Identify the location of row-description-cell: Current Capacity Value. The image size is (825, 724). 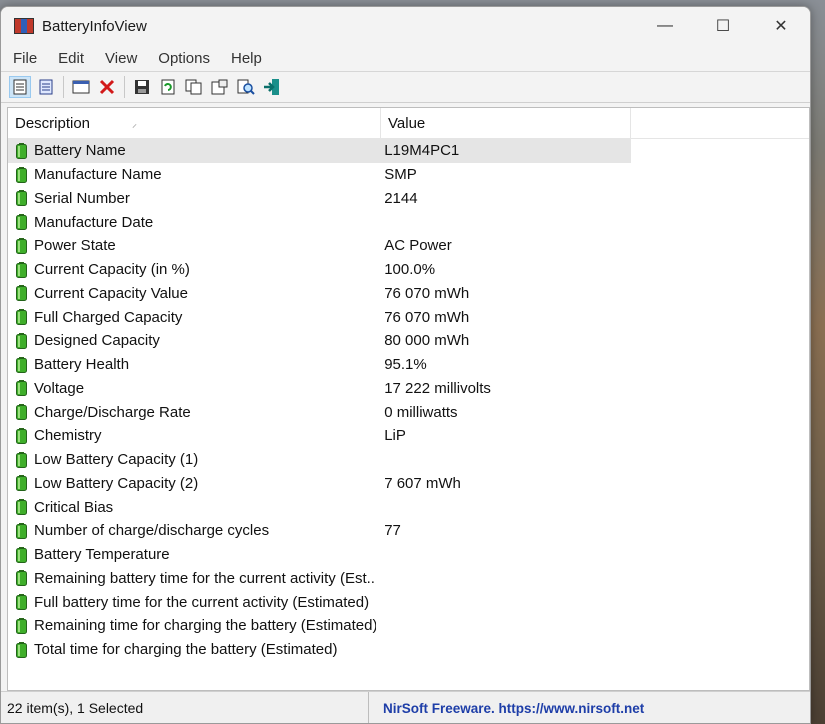
(192, 293).